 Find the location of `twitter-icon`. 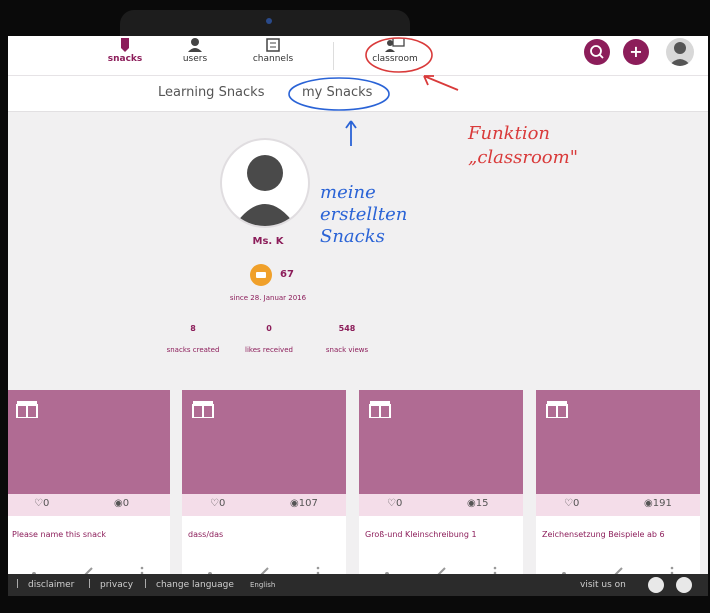

twitter-icon is located at coordinates (656, 585).